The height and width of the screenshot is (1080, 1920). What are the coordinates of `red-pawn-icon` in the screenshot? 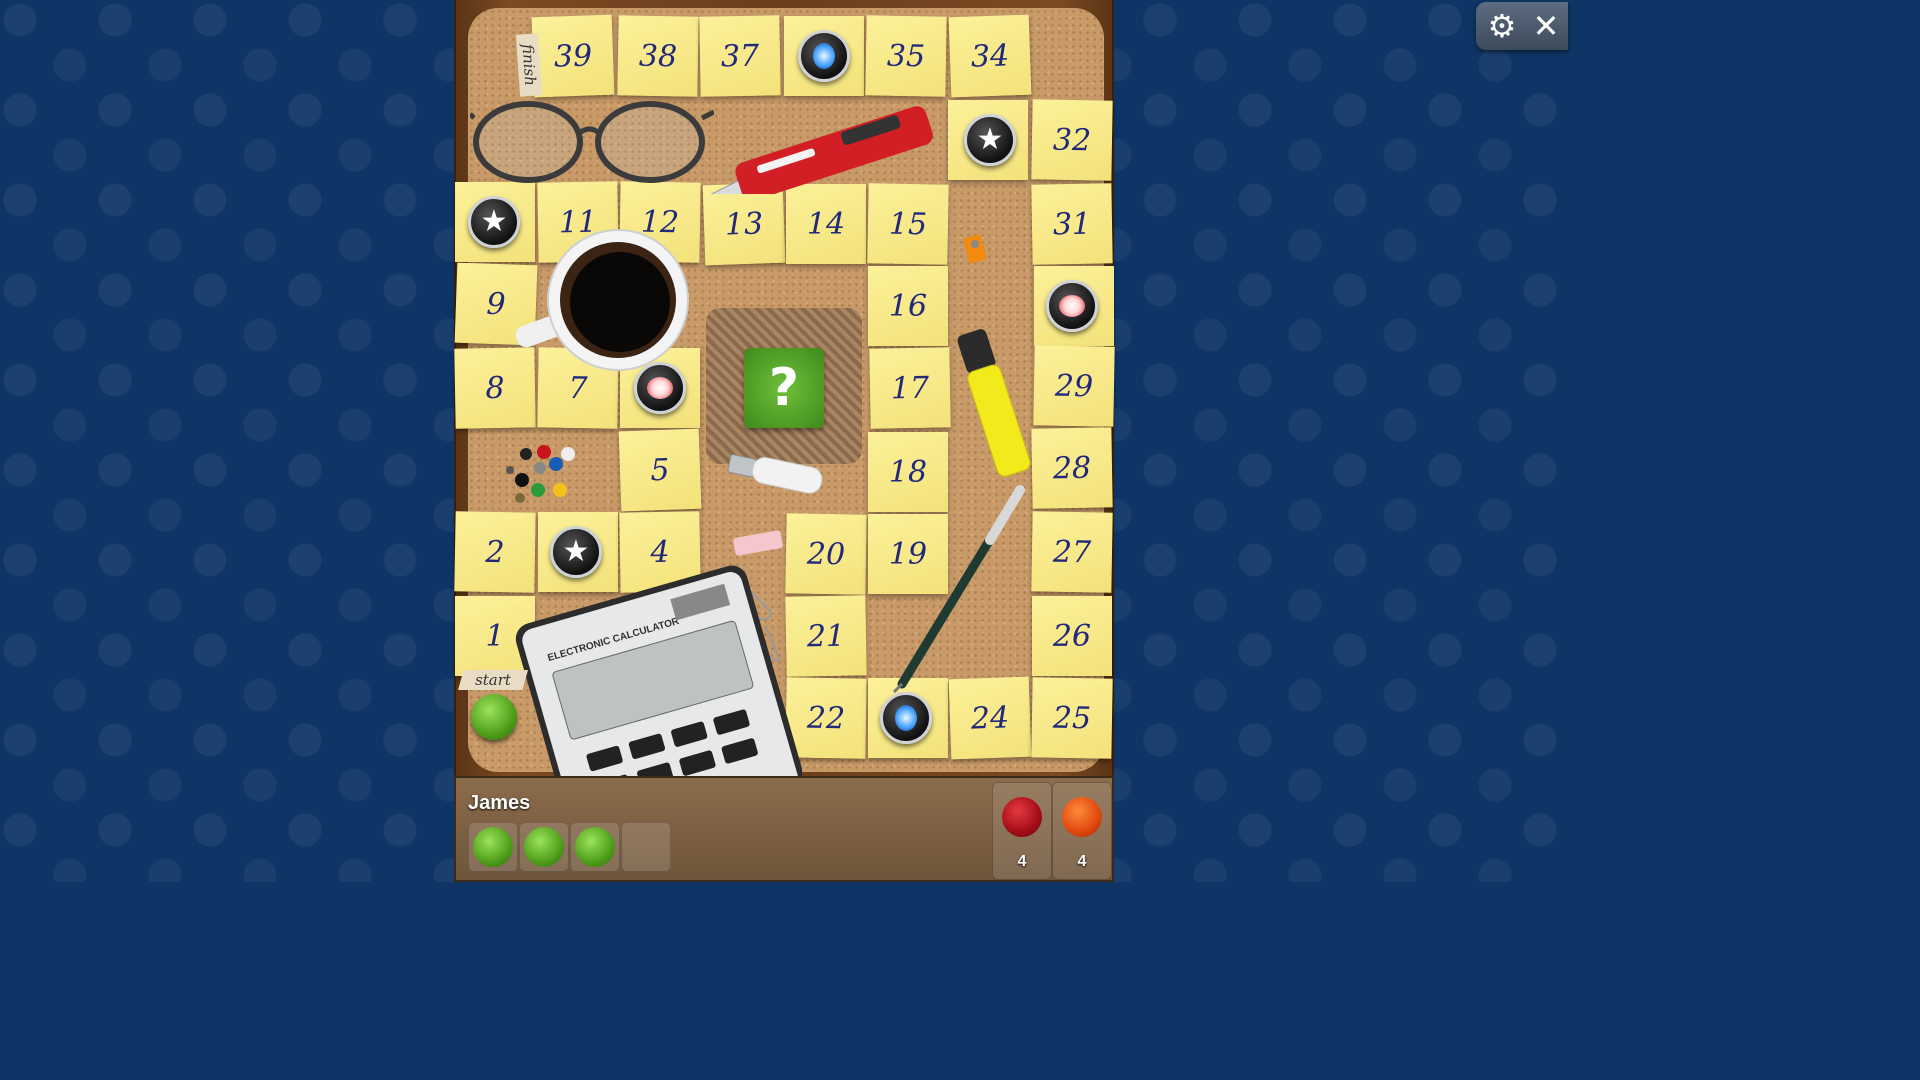 It's located at (1022, 817).